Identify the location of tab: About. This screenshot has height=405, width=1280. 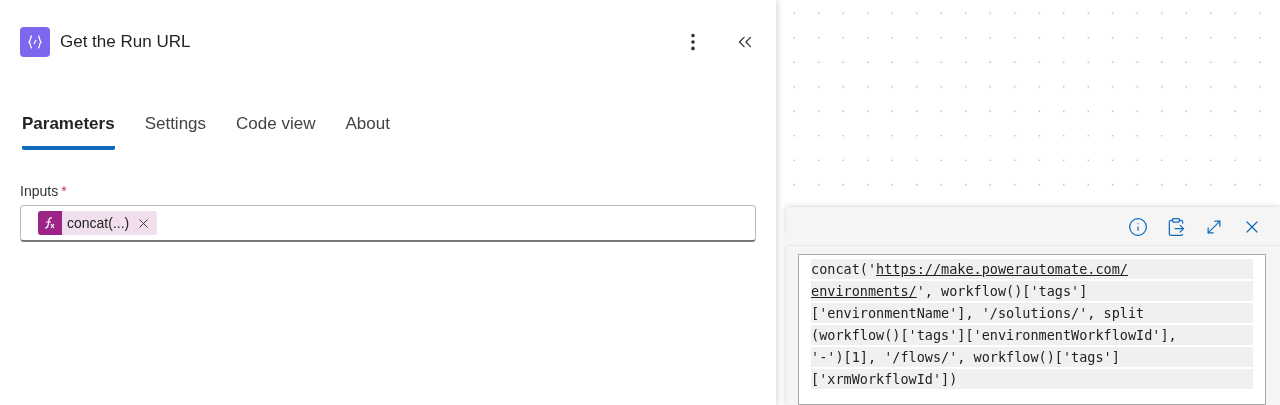
(367, 128).